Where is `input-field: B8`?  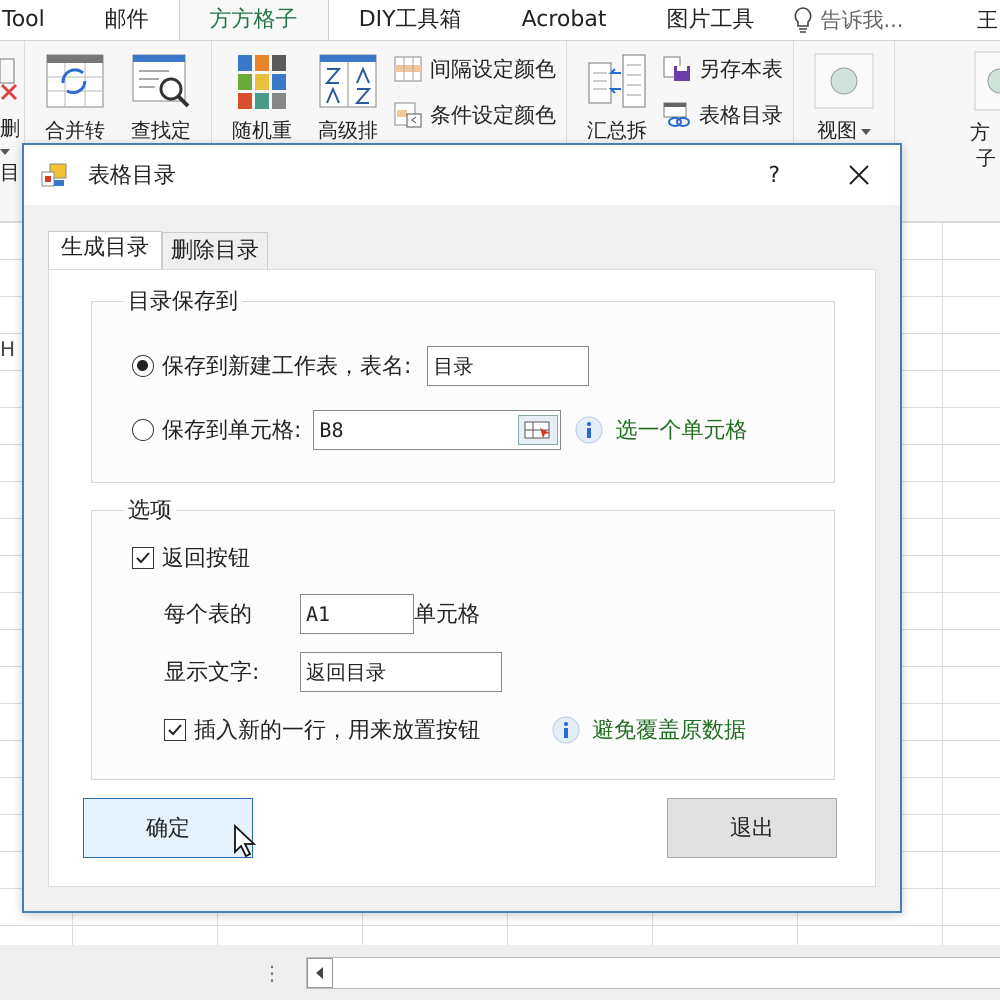
input-field: B8 is located at coordinates (437, 430).